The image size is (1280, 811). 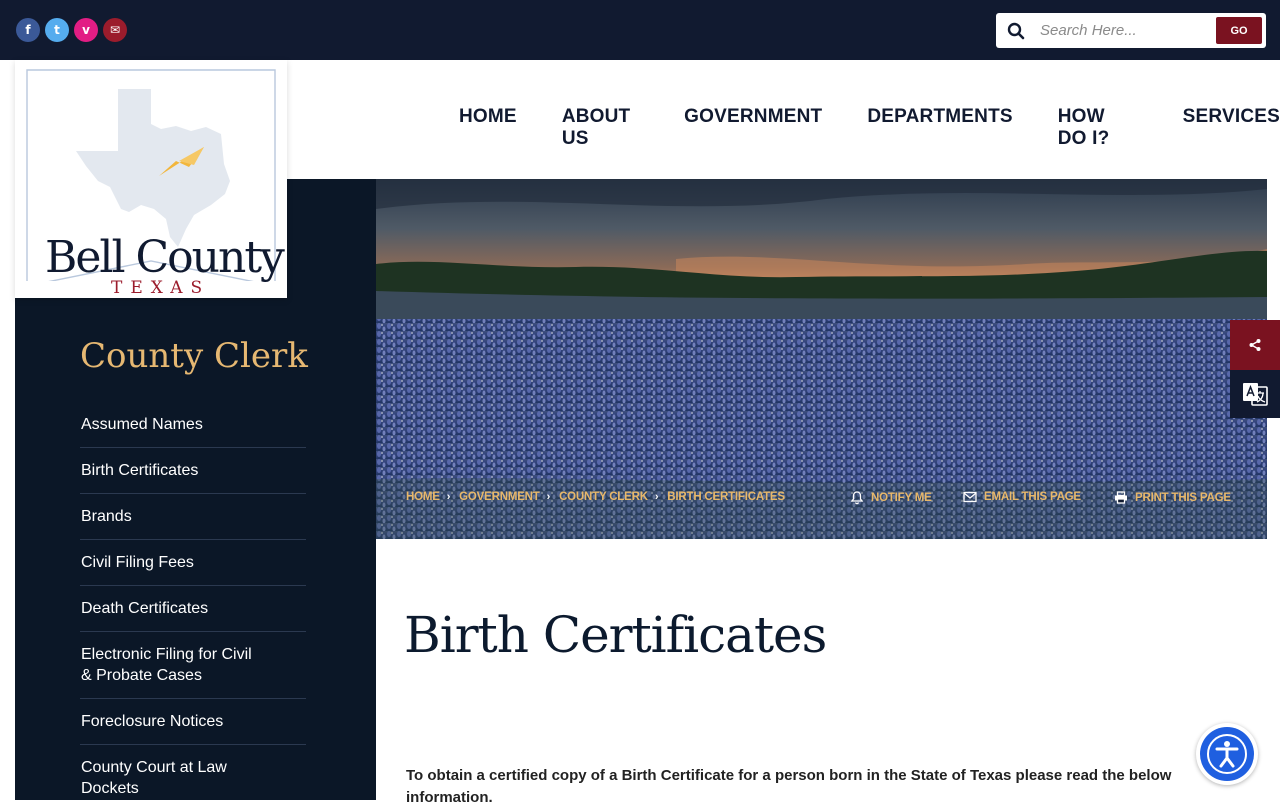 What do you see at coordinates (57, 30) in the screenshot?
I see `twitter-icon: t` at bounding box center [57, 30].